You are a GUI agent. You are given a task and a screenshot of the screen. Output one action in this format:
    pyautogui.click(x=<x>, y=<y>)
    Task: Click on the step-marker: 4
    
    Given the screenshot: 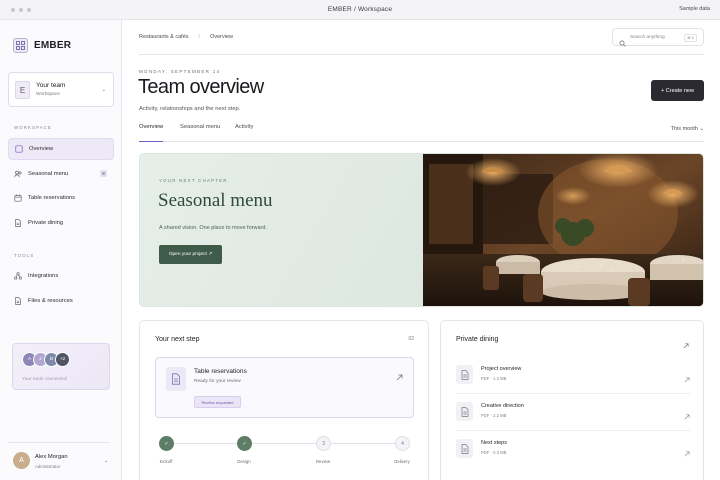 What is the action you would take?
    pyautogui.click(x=402, y=443)
    